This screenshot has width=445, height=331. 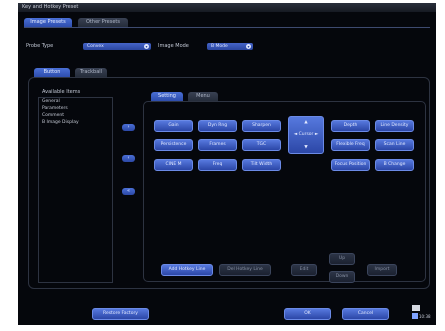 What do you see at coordinates (61, 92) in the screenshot?
I see `available-items-heading: Available Items` at bounding box center [61, 92].